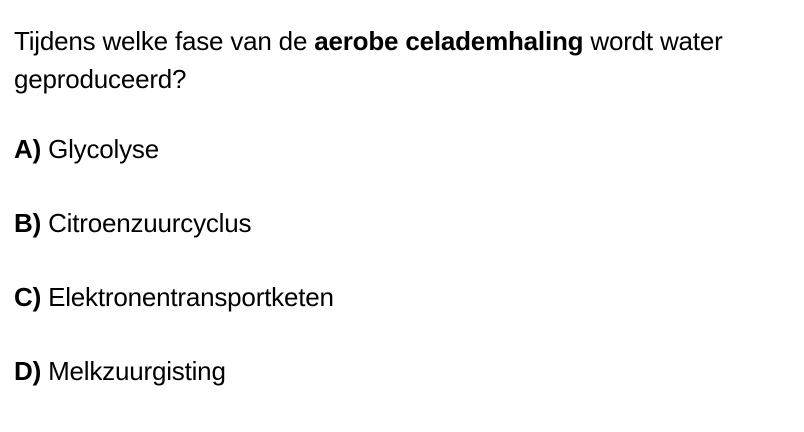 This screenshot has height=432, width=804. I want to click on option-text: Citroenzuurcyclus, so click(146, 223).